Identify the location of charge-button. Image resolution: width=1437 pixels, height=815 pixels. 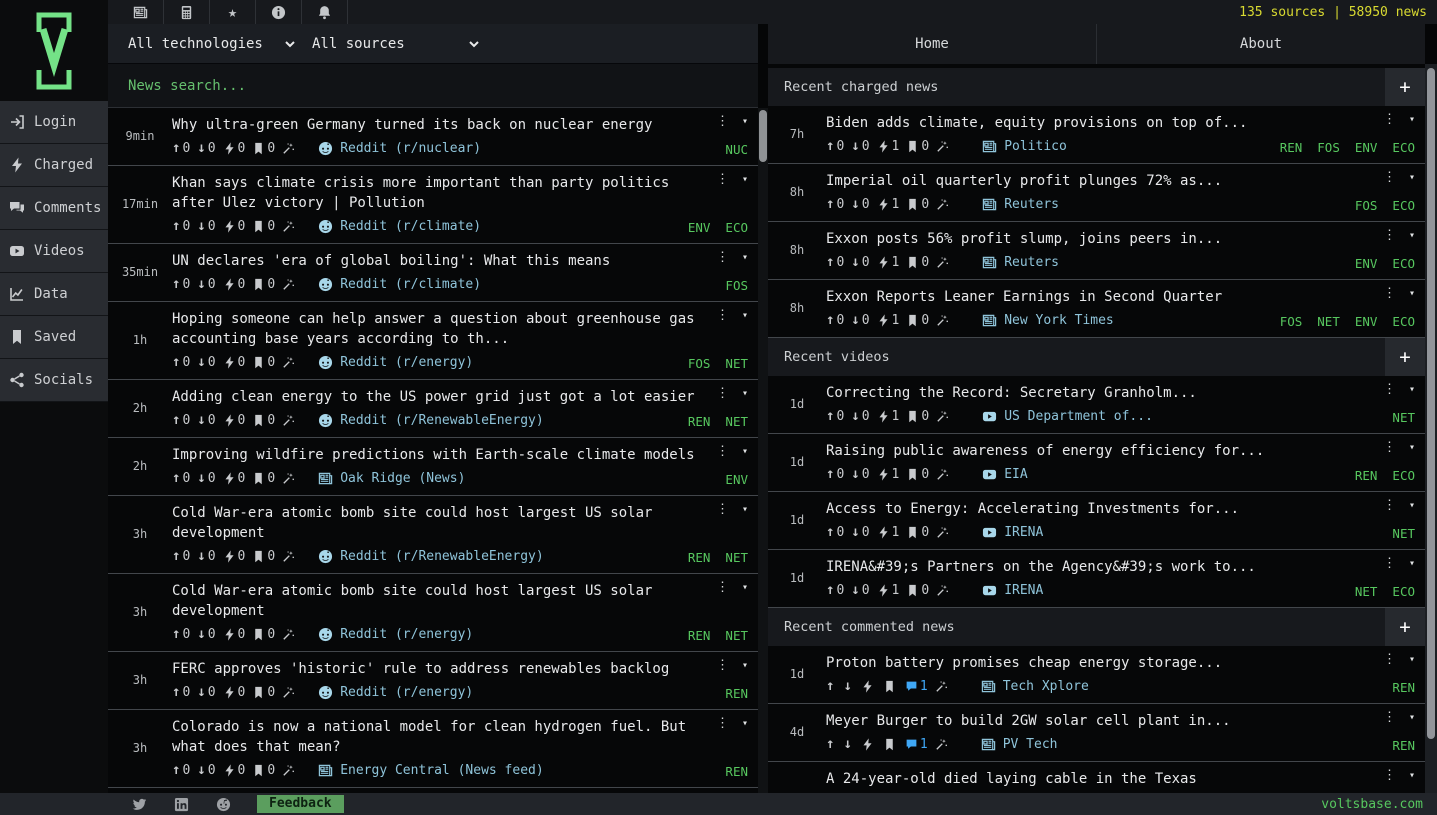
(868, 744).